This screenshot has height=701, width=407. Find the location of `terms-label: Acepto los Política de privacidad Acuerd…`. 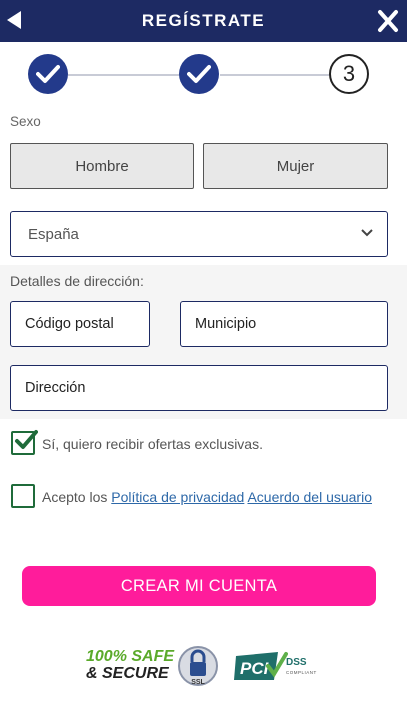

terms-label: Acepto los Política de privacidad Acuerd… is located at coordinates (212, 497).